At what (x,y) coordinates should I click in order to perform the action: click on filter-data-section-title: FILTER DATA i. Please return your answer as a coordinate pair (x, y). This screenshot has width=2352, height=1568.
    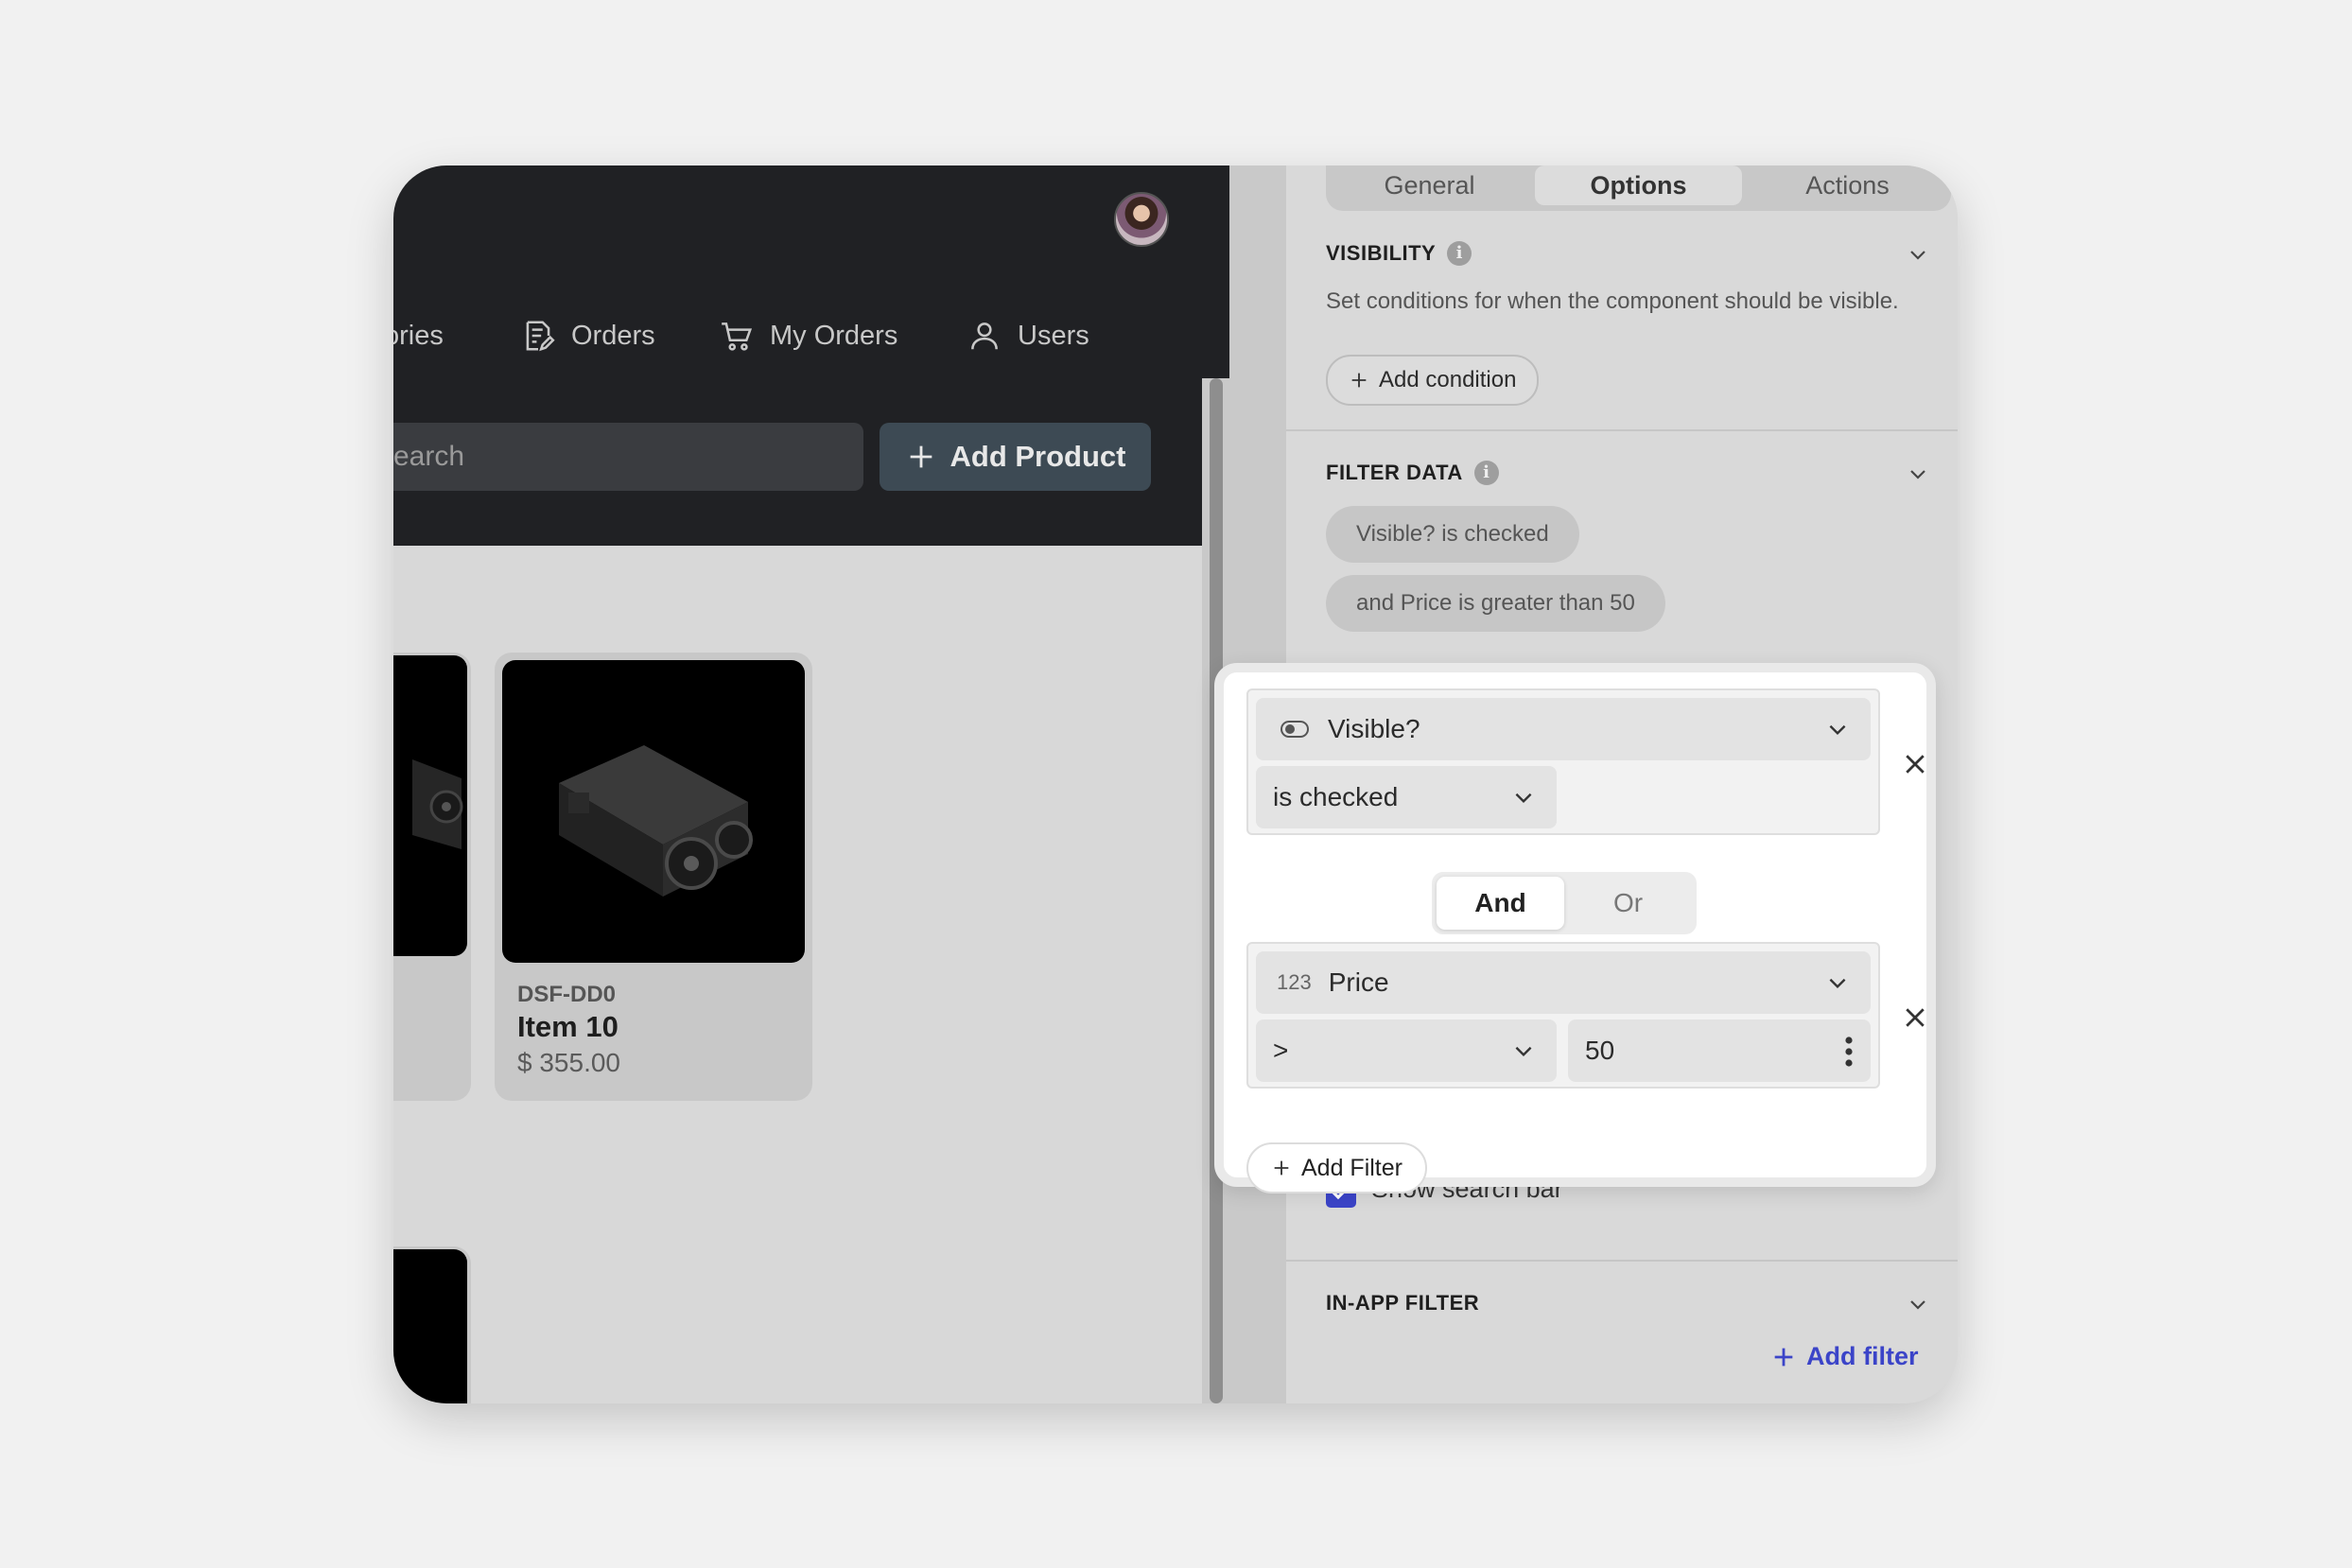
    Looking at the image, I should click on (1412, 473).